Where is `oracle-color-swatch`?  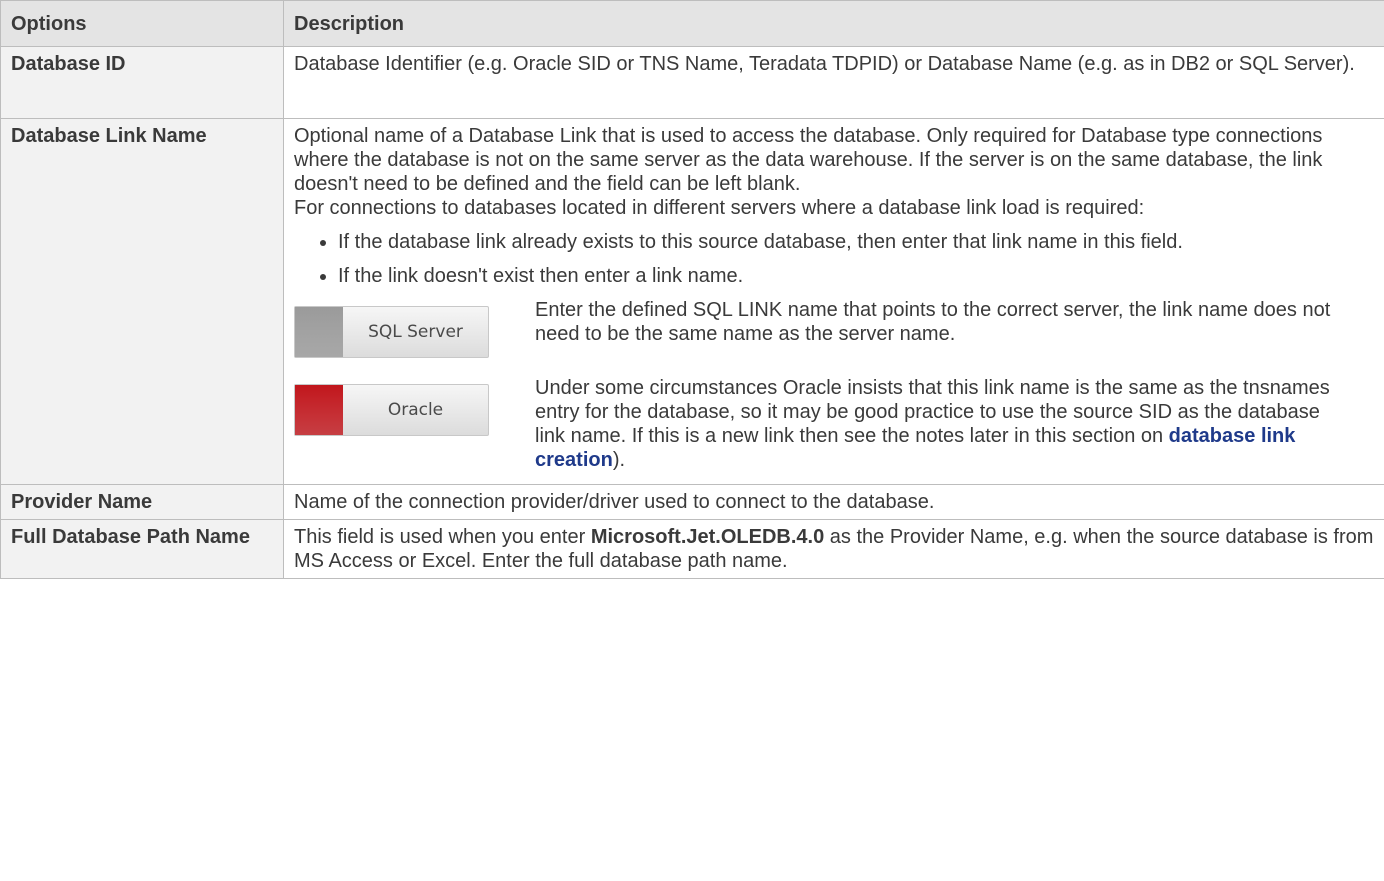
oracle-color-swatch is located at coordinates (319, 410).